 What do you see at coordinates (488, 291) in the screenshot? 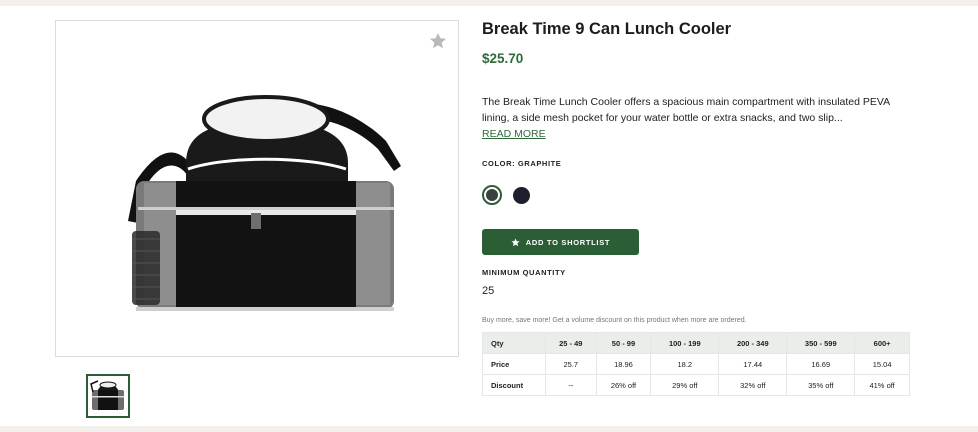
I see `minimum-quantity-value: 25` at bounding box center [488, 291].